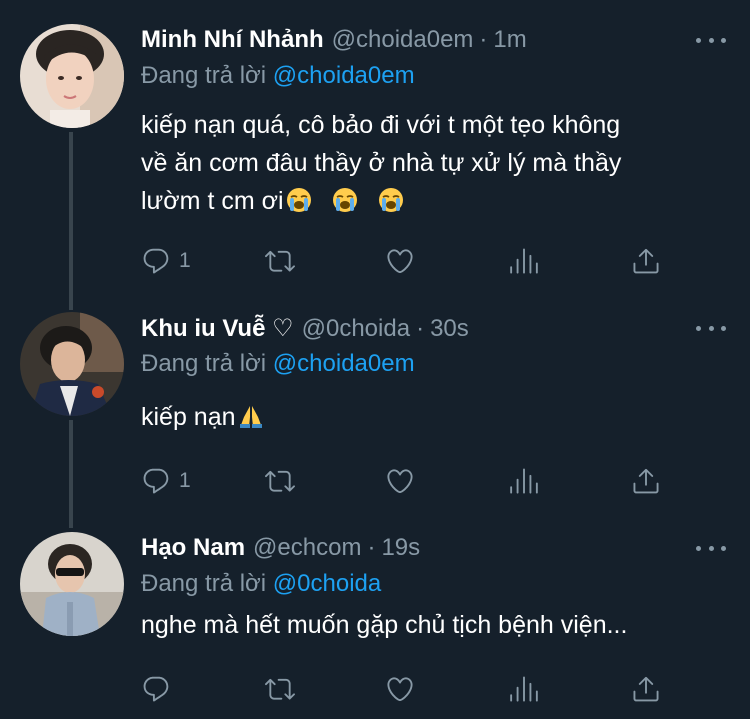 This screenshot has width=750, height=719. I want to click on folded-hands-emoji, so click(250, 417).